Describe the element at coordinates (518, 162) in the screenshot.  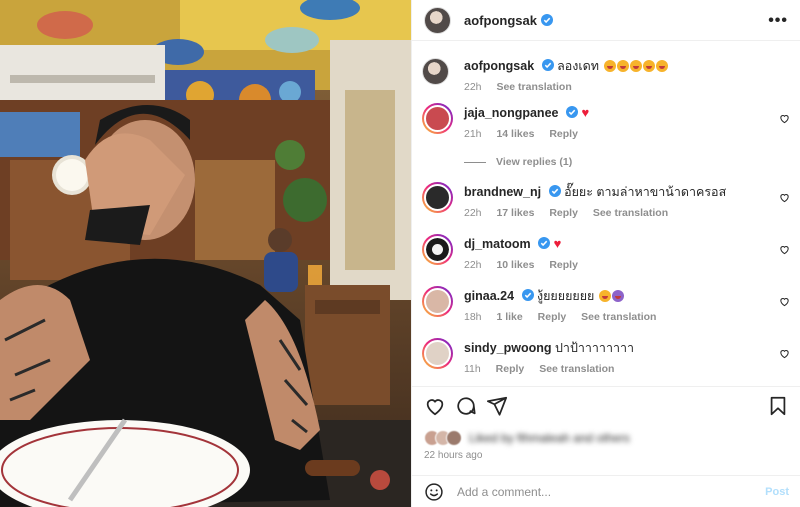
I see `view-replies-button: View replies (1)` at that location.